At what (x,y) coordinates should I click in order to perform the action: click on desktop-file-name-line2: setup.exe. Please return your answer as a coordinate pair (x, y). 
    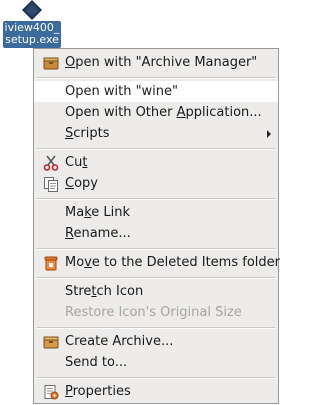
    Looking at the image, I should click on (32, 39).